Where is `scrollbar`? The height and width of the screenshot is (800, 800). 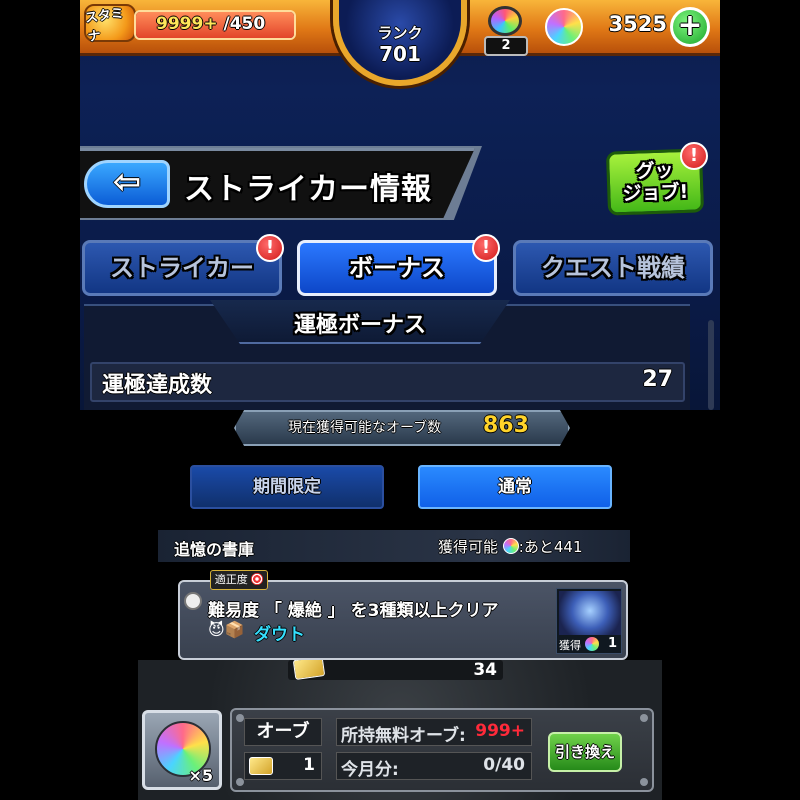 scrollbar is located at coordinates (711, 365).